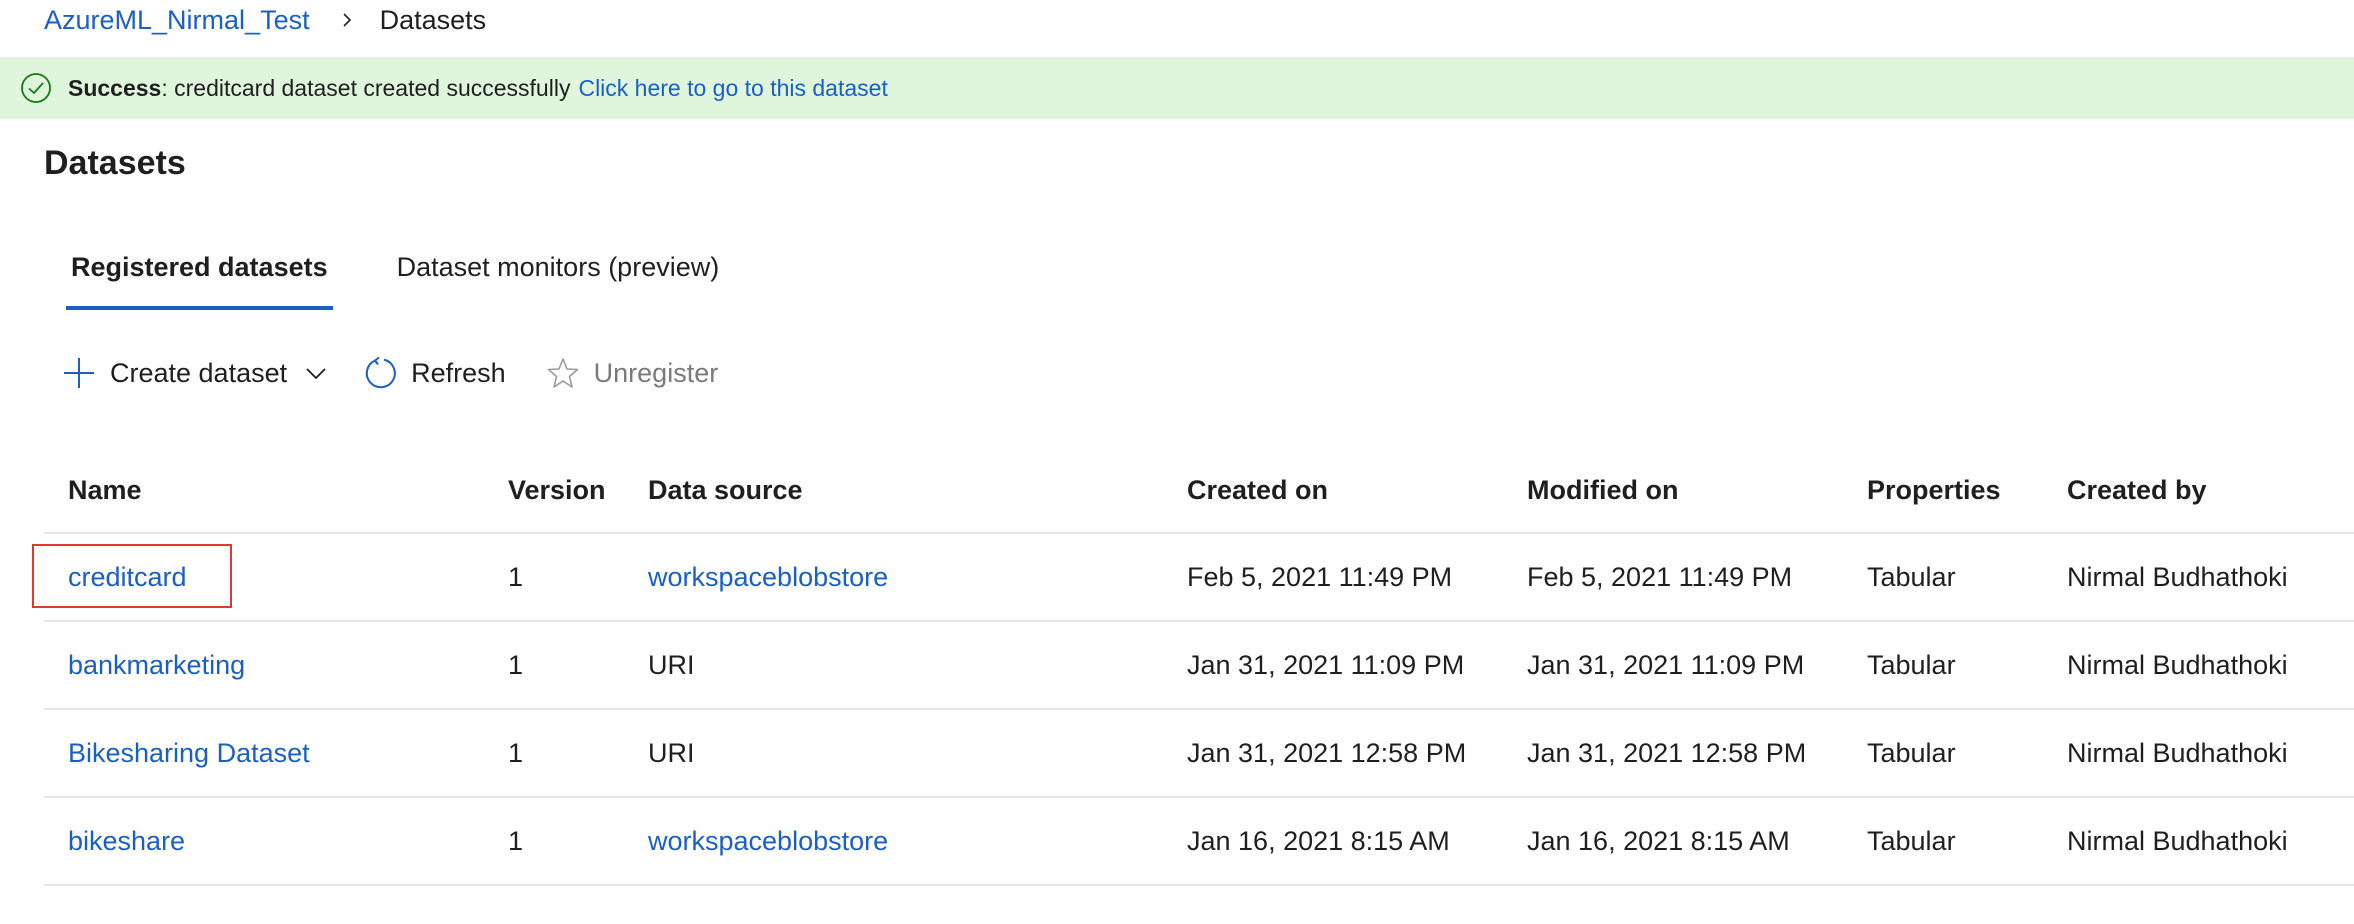 Image resolution: width=2354 pixels, height=924 pixels. What do you see at coordinates (1667, 752) in the screenshot?
I see `modified-on: Jan 31, 2021 12:58 PM` at bounding box center [1667, 752].